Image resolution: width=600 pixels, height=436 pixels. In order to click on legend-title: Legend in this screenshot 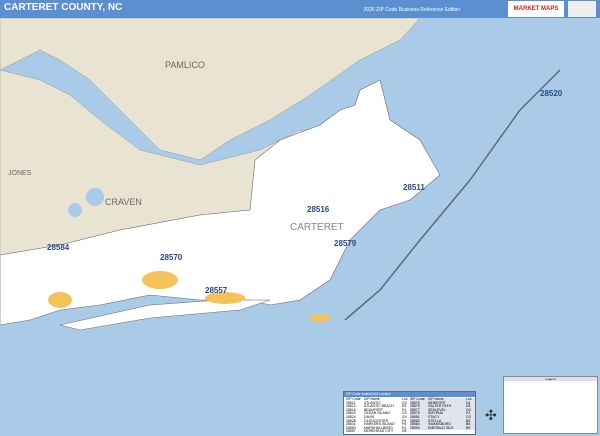, I will do `click(550, 379)`.